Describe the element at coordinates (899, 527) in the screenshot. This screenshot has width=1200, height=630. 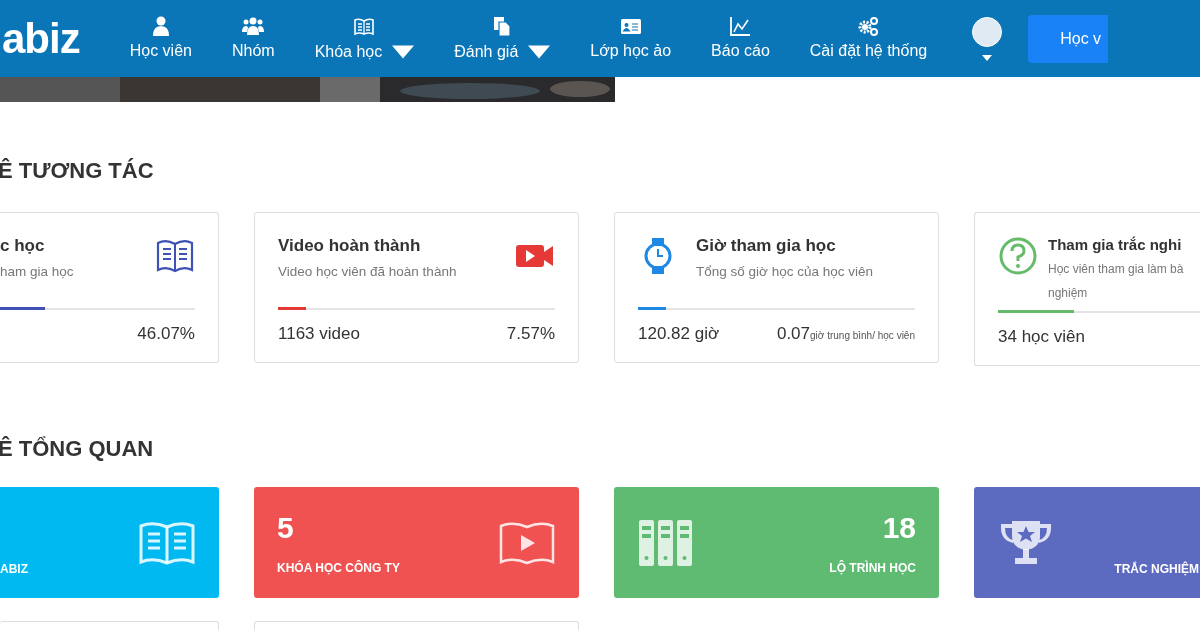
I see `summary-number: 18` at that location.